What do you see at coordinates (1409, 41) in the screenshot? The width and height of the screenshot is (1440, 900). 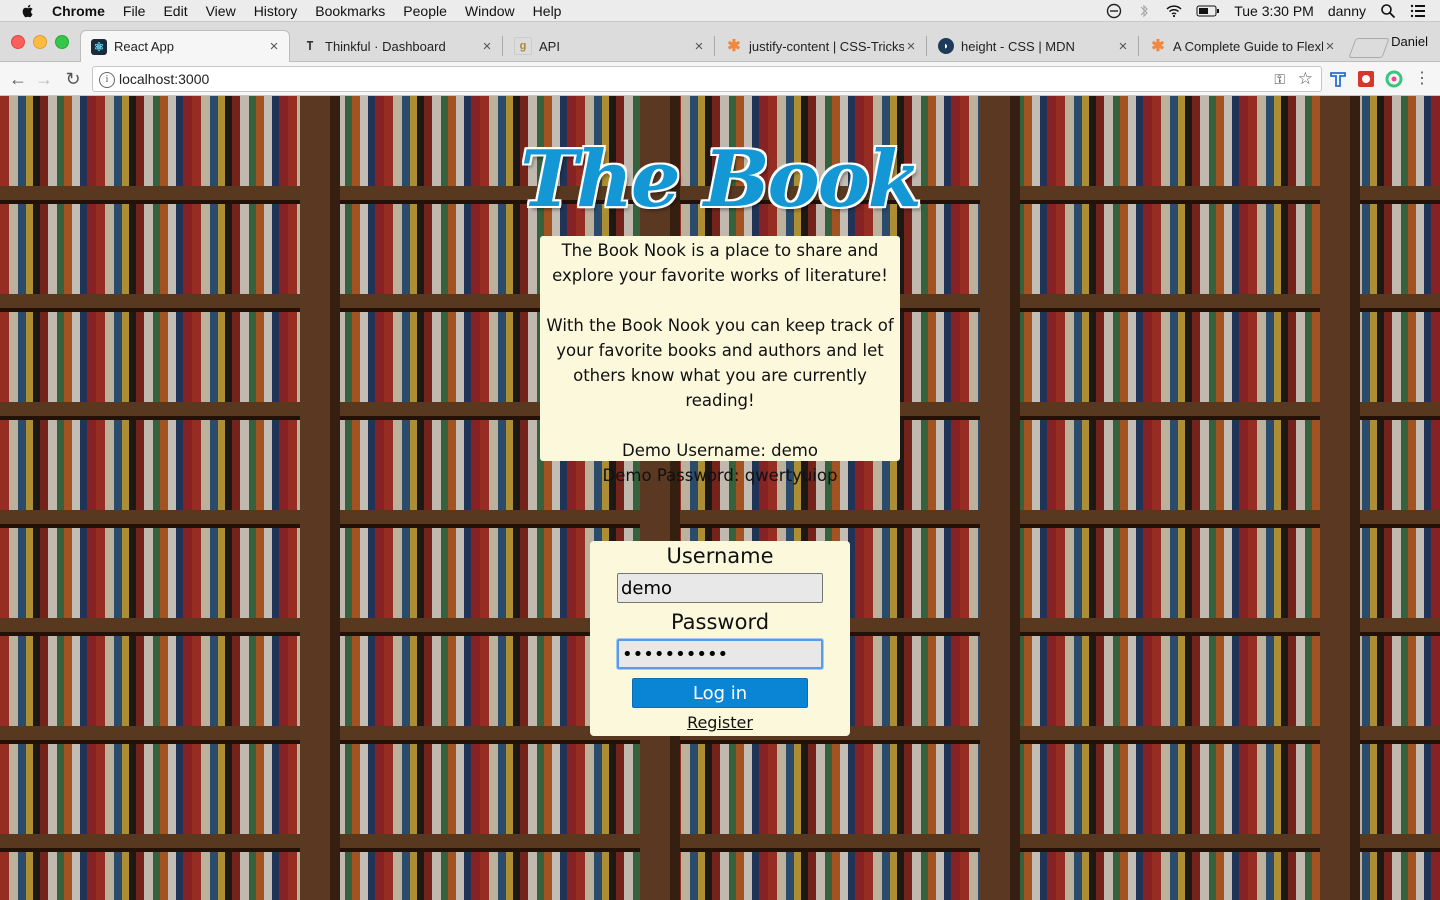 I see `profile-name: Daniel` at bounding box center [1409, 41].